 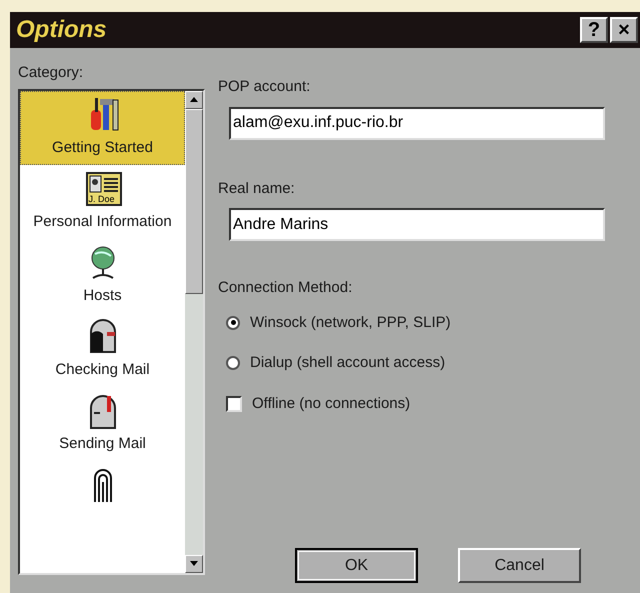 What do you see at coordinates (51, 73) in the screenshot?
I see `category-label: Category:` at bounding box center [51, 73].